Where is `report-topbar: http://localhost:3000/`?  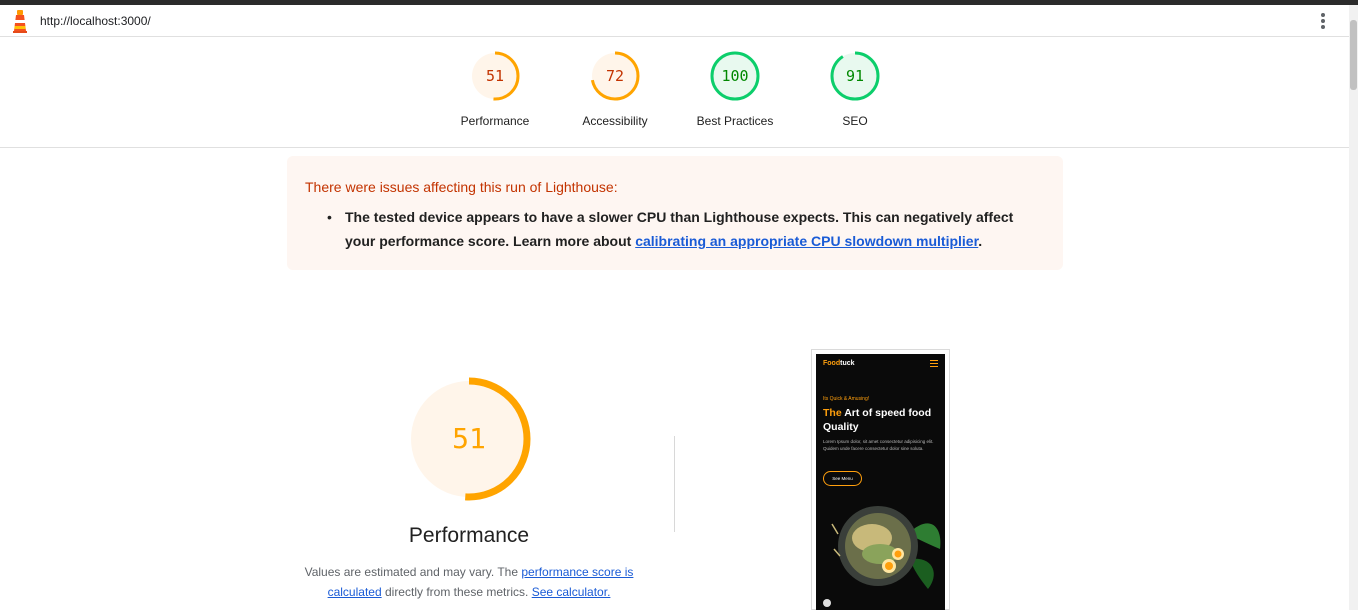
report-topbar: http://localhost:3000/ is located at coordinates (674, 21).